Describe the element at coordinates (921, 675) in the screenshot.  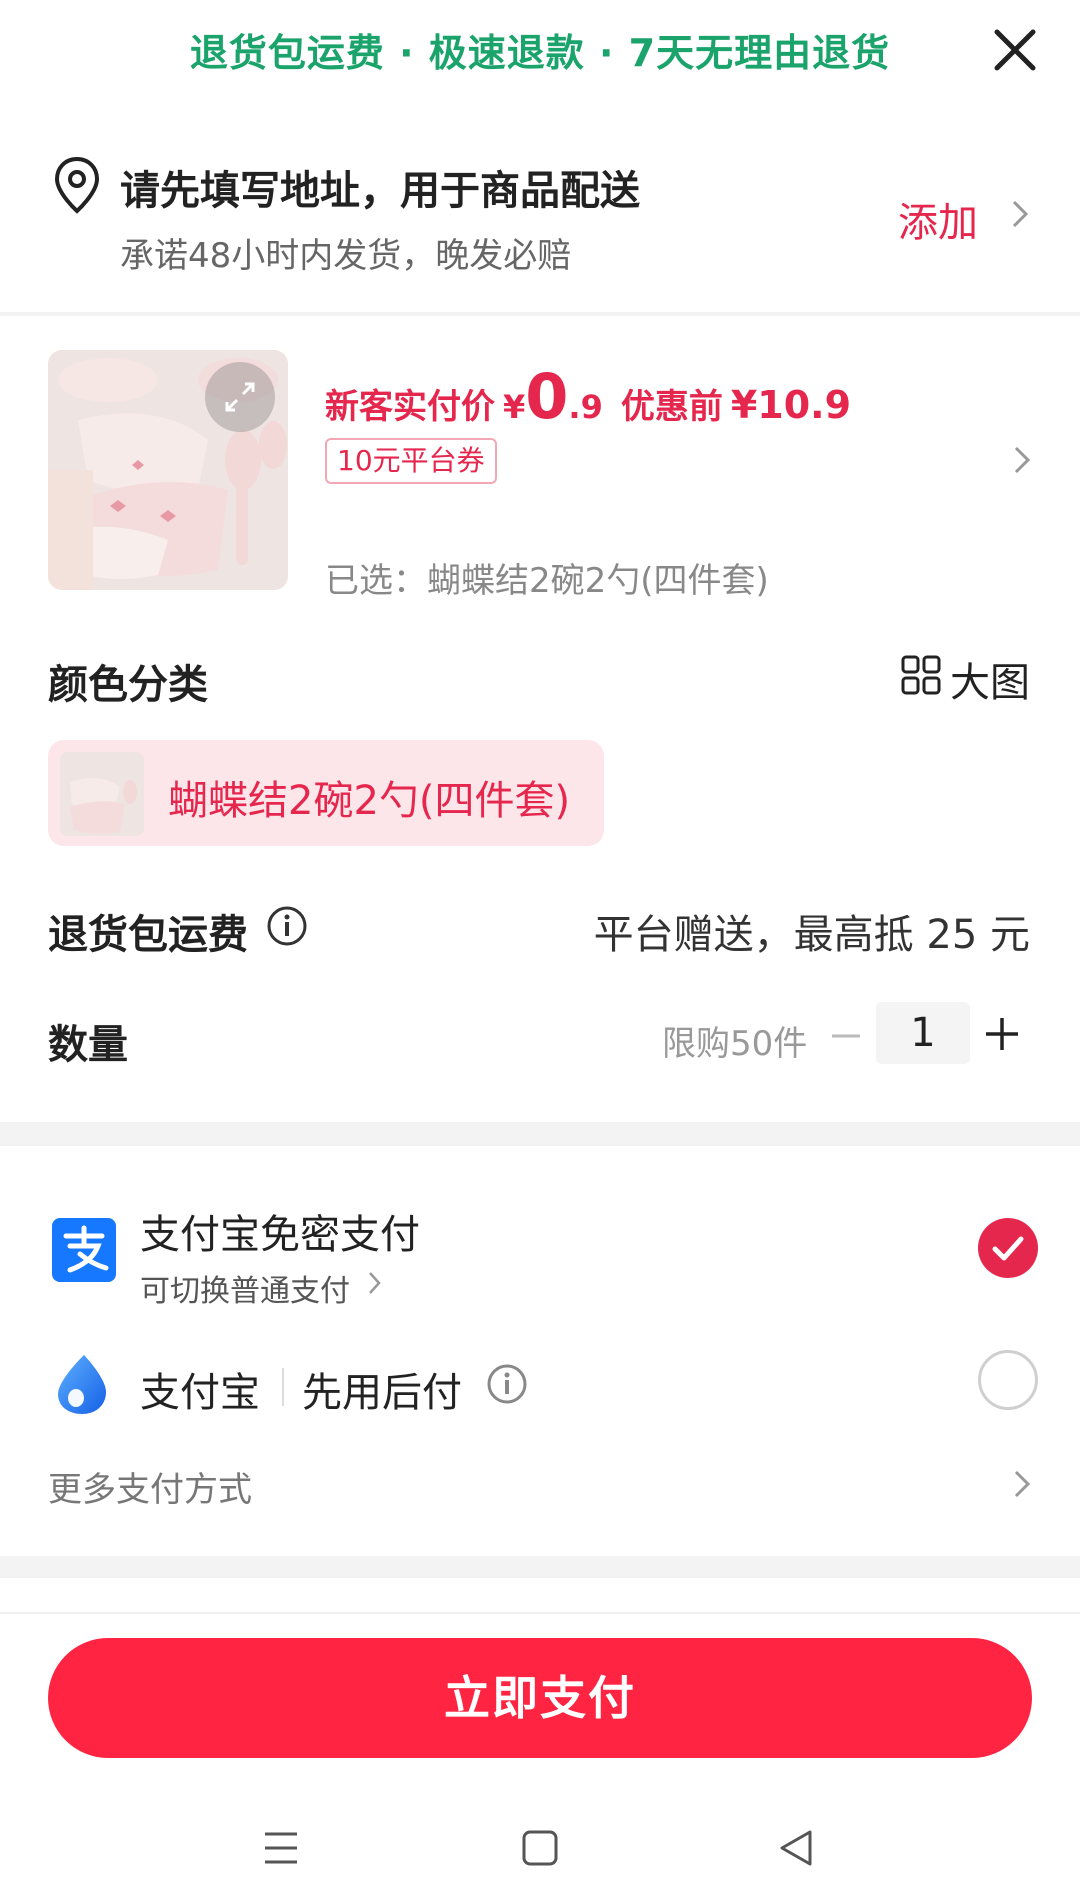
I see `grid-icon` at that location.